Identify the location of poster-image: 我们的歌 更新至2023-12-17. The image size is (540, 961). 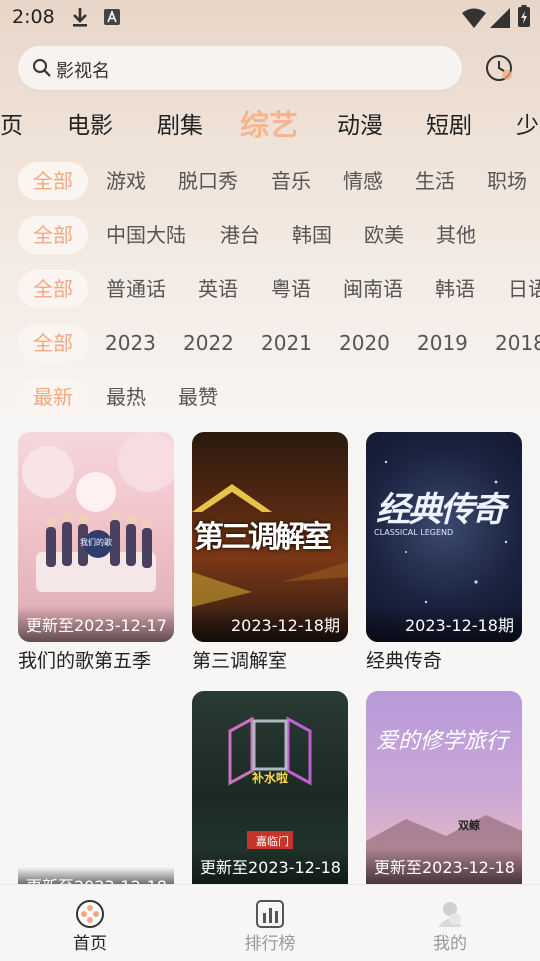
(96, 537).